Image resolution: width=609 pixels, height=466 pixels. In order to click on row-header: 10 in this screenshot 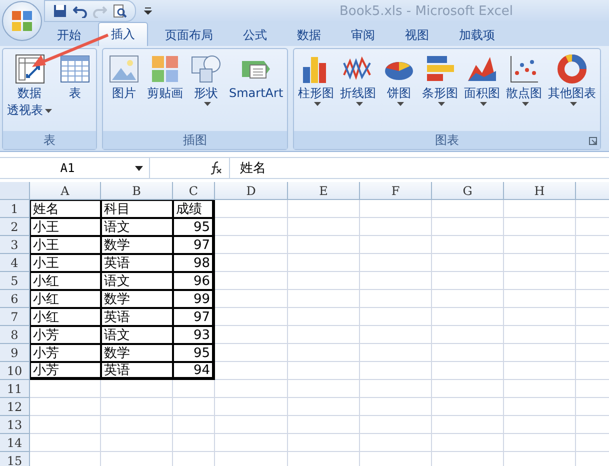, I will do `click(15, 371)`.